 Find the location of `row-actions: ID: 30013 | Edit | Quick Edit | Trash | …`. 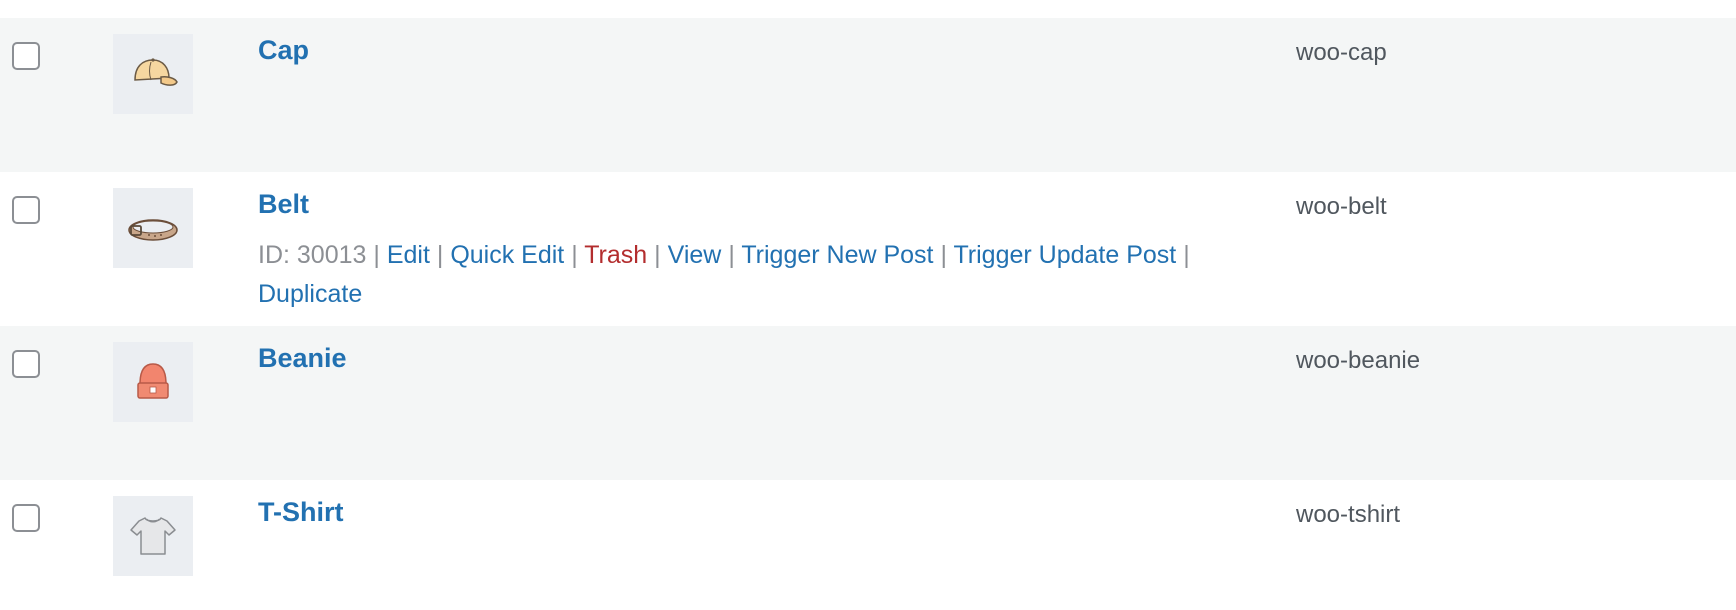

row-actions: ID: 30013 | Edit | Quick Edit | Trash | … is located at coordinates (758, 275).